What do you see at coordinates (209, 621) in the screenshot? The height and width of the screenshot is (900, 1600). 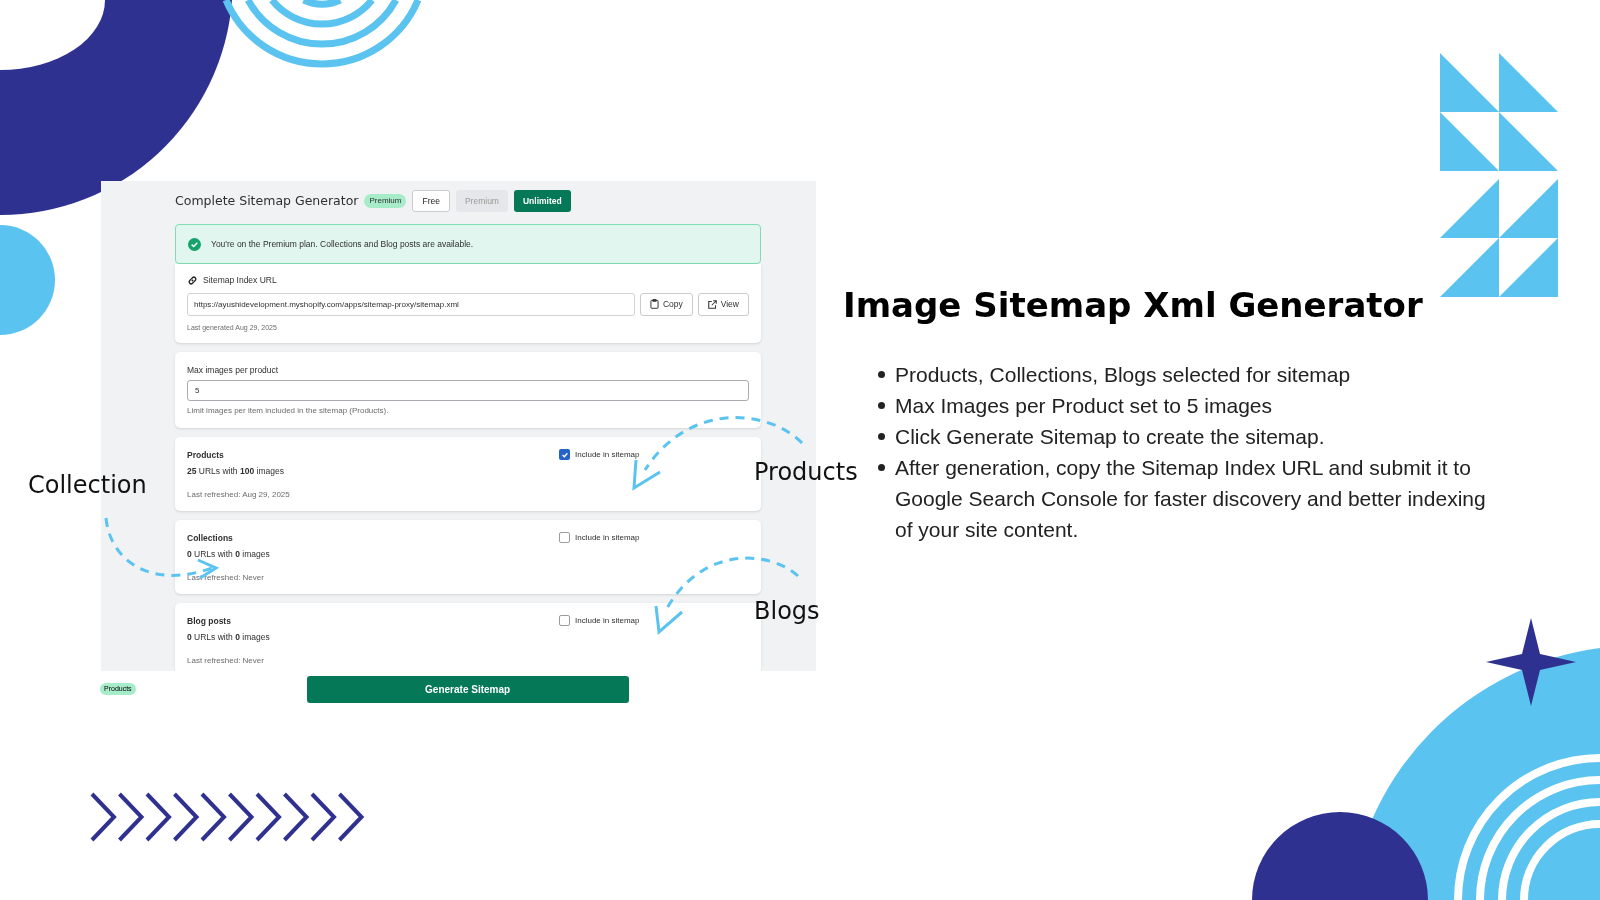 I see `section-title: Blog posts` at bounding box center [209, 621].